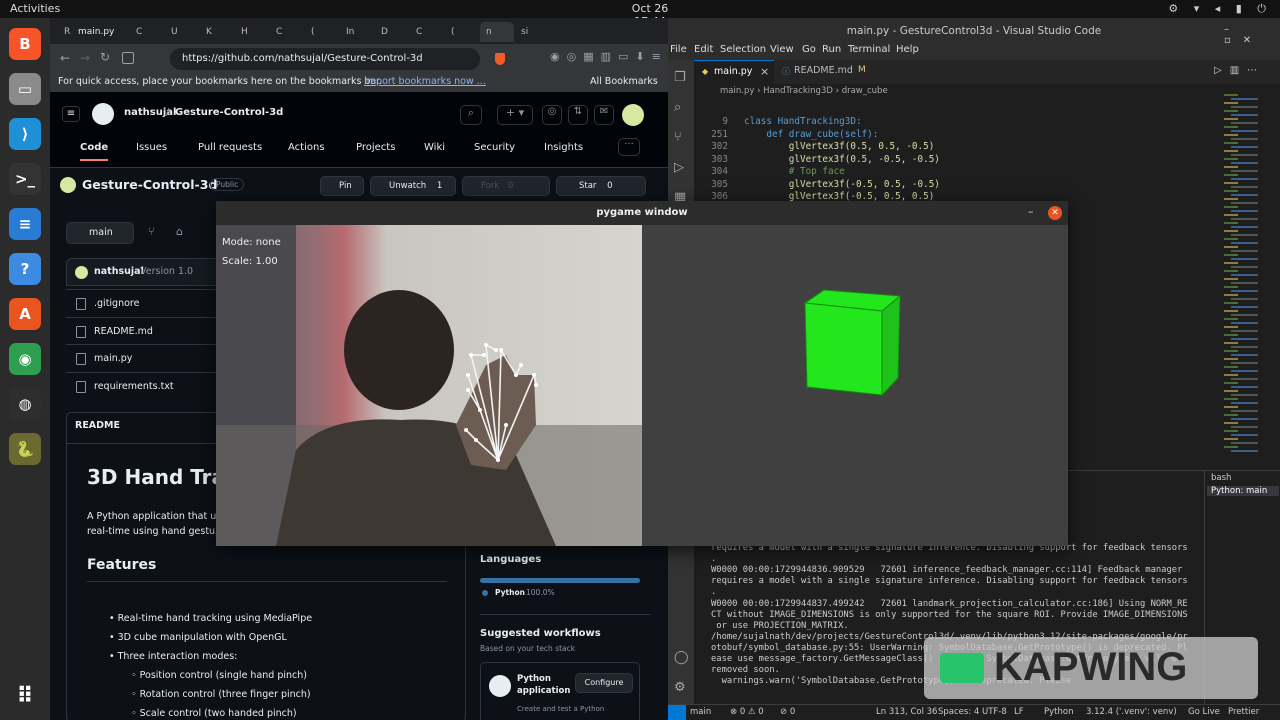 The image size is (1280, 720). Describe the element at coordinates (97, 425) in the screenshot. I see `readme-tab: README` at that location.